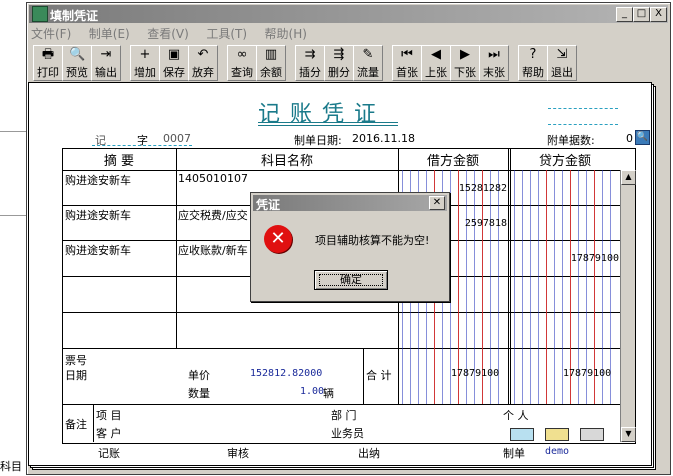  What do you see at coordinates (278, 239) in the screenshot?
I see `error-icon: ✕` at bounding box center [278, 239].